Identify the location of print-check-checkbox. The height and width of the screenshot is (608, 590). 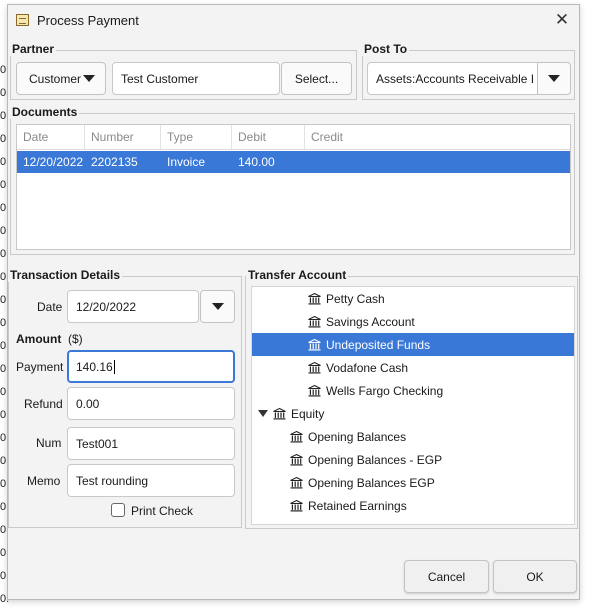
(118, 510).